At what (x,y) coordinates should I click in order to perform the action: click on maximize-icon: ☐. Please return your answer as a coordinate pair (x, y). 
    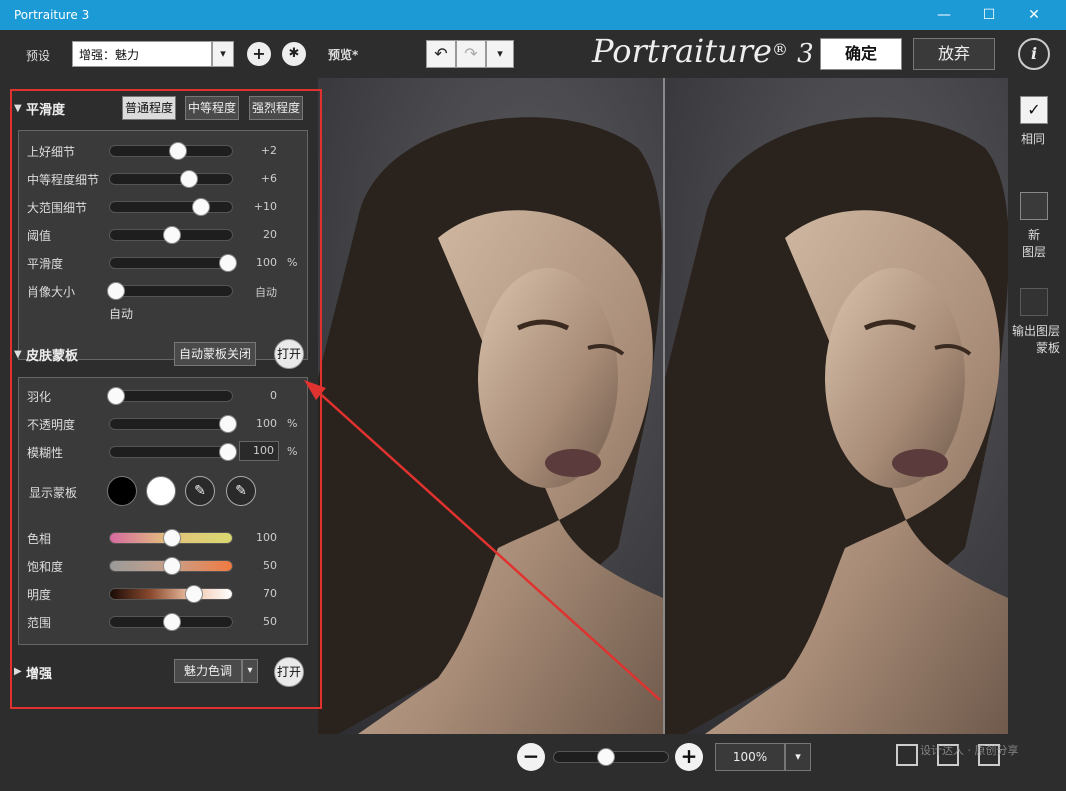
    Looking at the image, I should click on (989, 15).